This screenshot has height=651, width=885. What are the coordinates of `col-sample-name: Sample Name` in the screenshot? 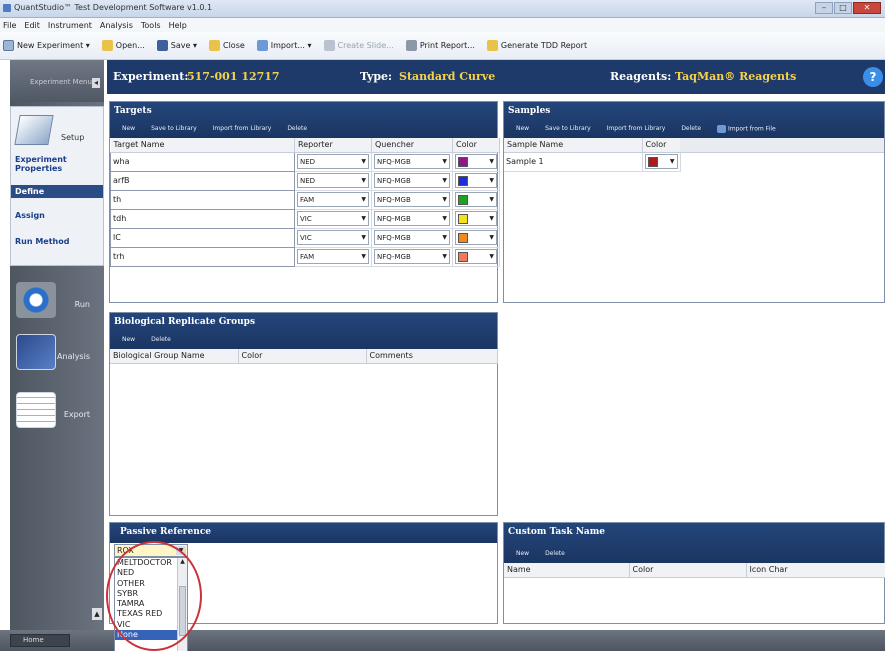 It's located at (573, 145).